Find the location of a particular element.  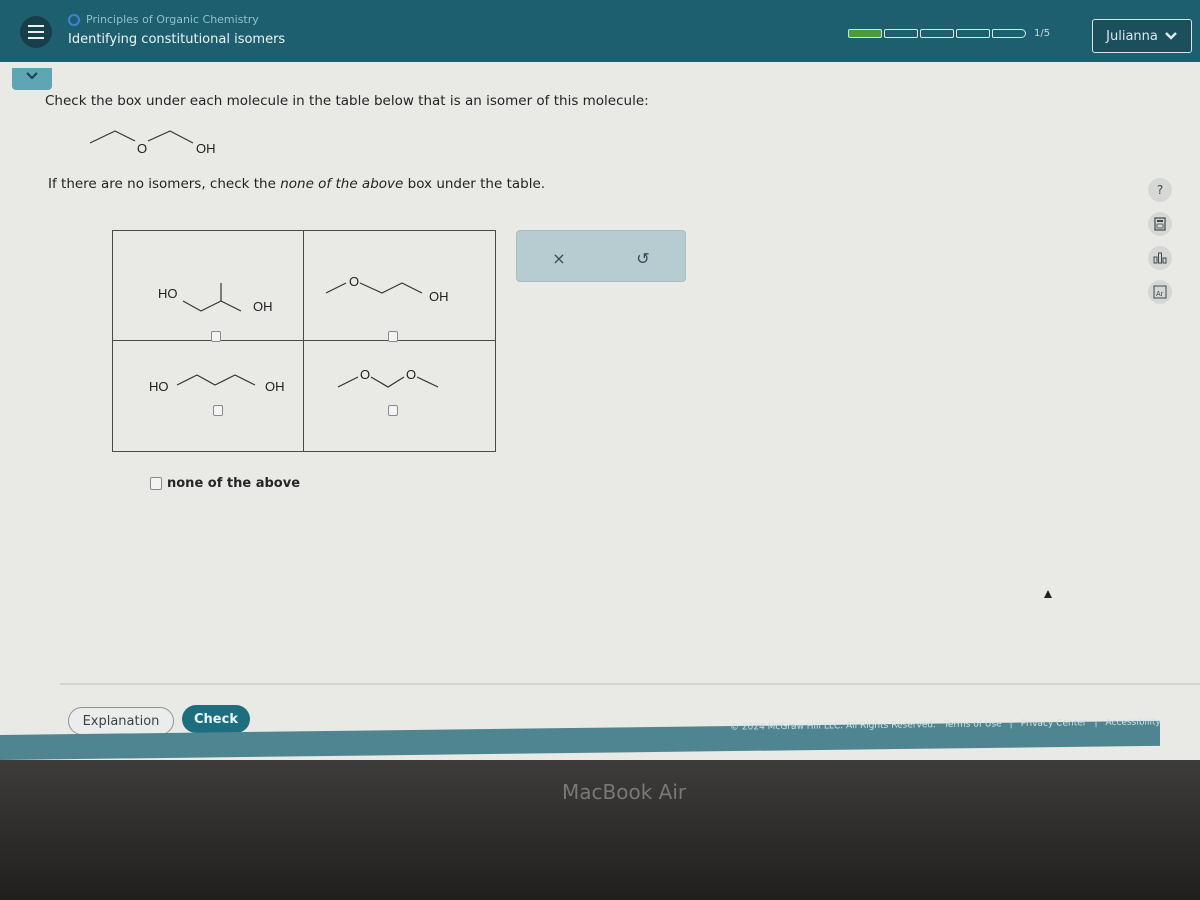

collapse-toggle is located at coordinates (32, 79).